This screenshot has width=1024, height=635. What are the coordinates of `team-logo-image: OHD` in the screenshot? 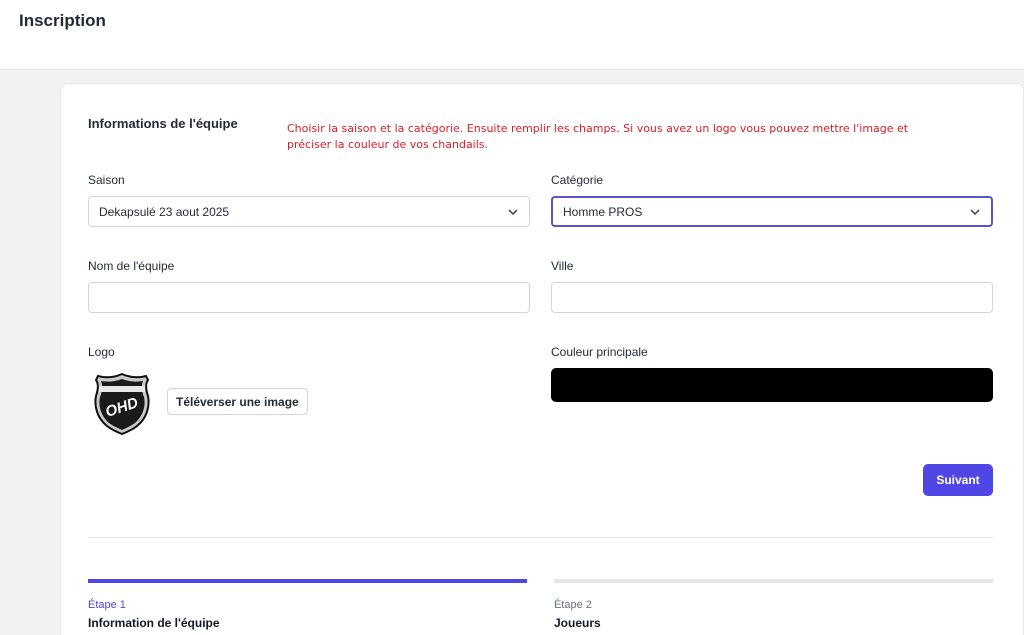 It's located at (122, 404).